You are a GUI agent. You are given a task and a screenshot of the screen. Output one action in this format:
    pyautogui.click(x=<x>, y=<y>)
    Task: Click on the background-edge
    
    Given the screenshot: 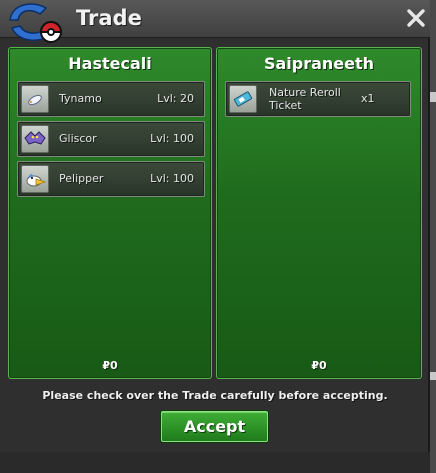 What is the action you would take?
    pyautogui.click(x=433, y=236)
    